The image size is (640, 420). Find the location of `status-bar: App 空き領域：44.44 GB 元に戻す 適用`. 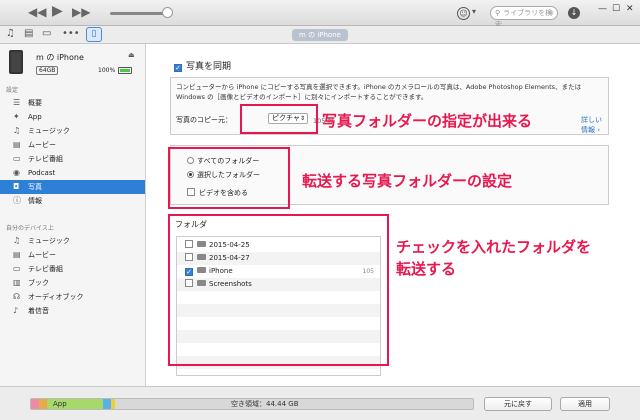

status-bar: App 空き領域：44.44 GB 元に戻す 適用 is located at coordinates (320, 403).